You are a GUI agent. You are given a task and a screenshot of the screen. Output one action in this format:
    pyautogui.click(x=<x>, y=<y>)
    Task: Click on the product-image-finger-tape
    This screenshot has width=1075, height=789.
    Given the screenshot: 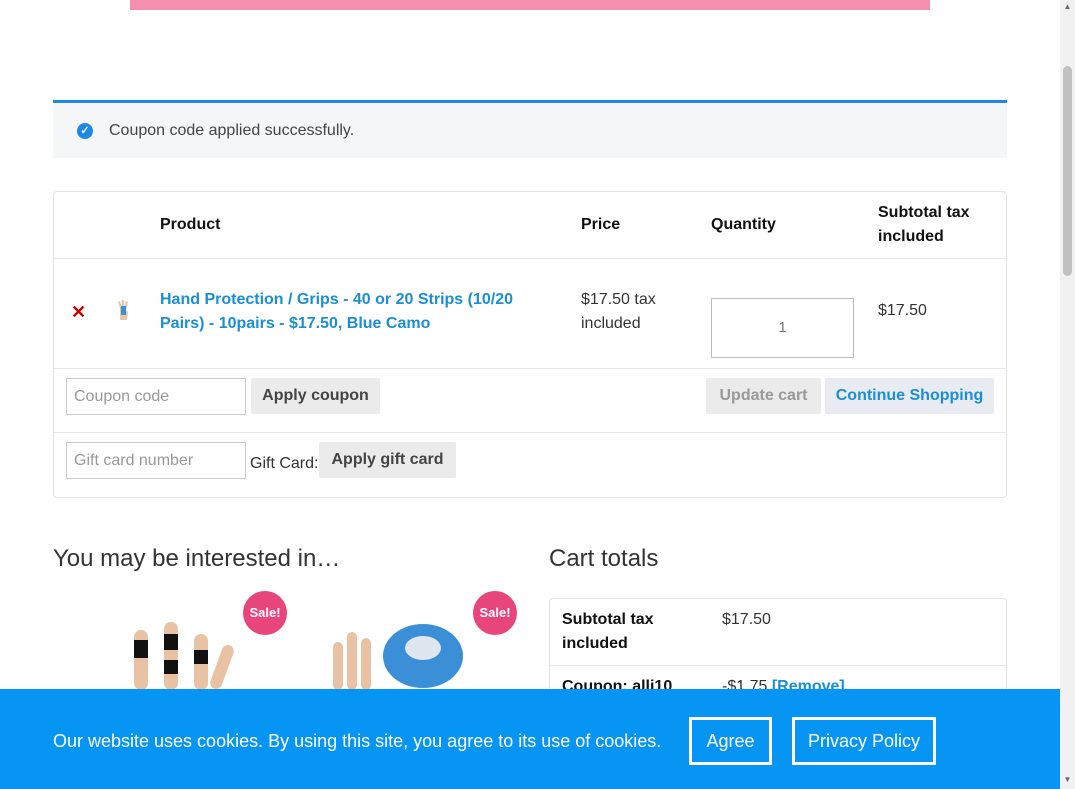 What is the action you would take?
    pyautogui.click(x=185, y=655)
    